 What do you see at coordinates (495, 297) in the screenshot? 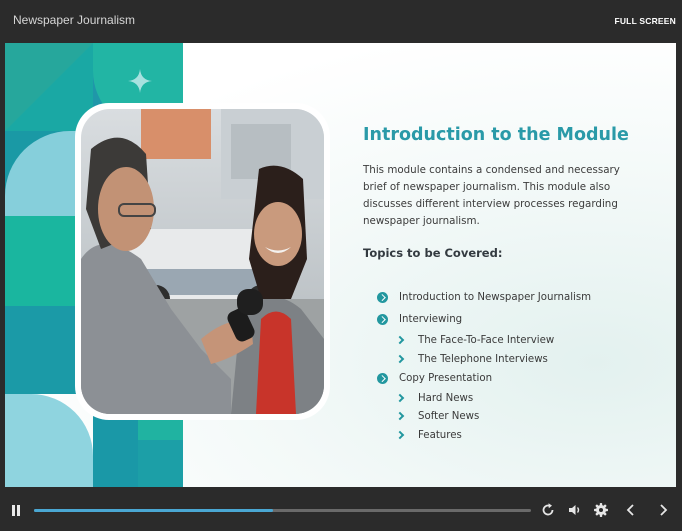
I see `topic-label: Introduction to Newspaper Journalism` at bounding box center [495, 297].